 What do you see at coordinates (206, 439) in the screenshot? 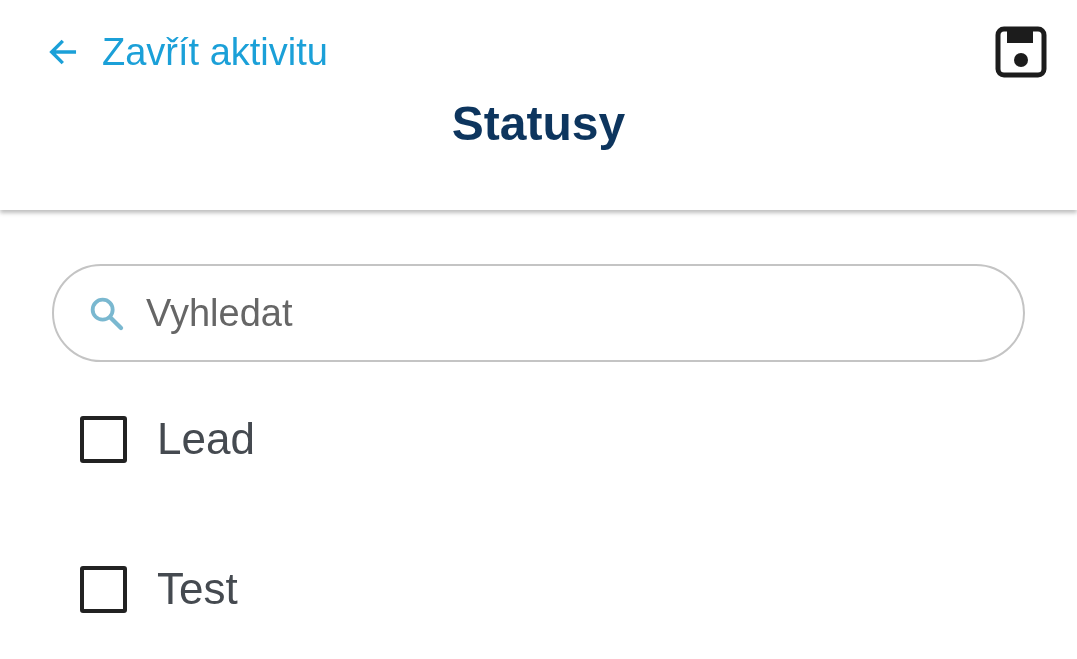
I see `status-label: Lead` at bounding box center [206, 439].